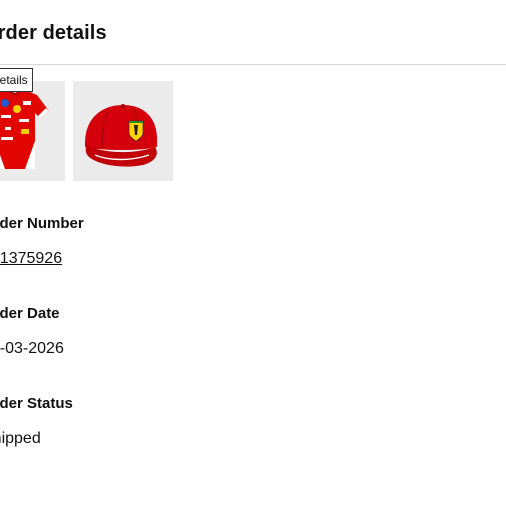 This screenshot has height=506, width=506. Describe the element at coordinates (31, 259) in the screenshot. I see `order-number-link: 001375926` at that location.